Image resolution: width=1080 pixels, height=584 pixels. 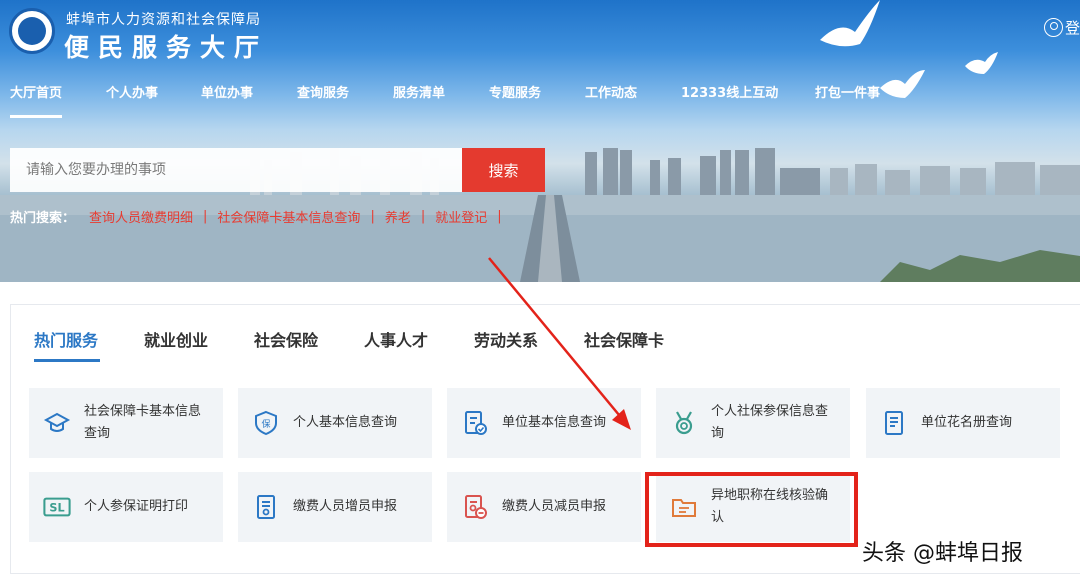 What do you see at coordinates (323, 100) in the screenshot?
I see `nav-item-query: 查询服务` at bounding box center [323, 100].